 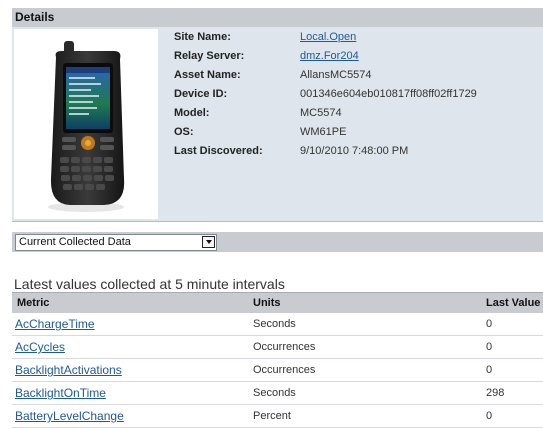 I want to click on last-value-cell: 298, so click(x=495, y=393).